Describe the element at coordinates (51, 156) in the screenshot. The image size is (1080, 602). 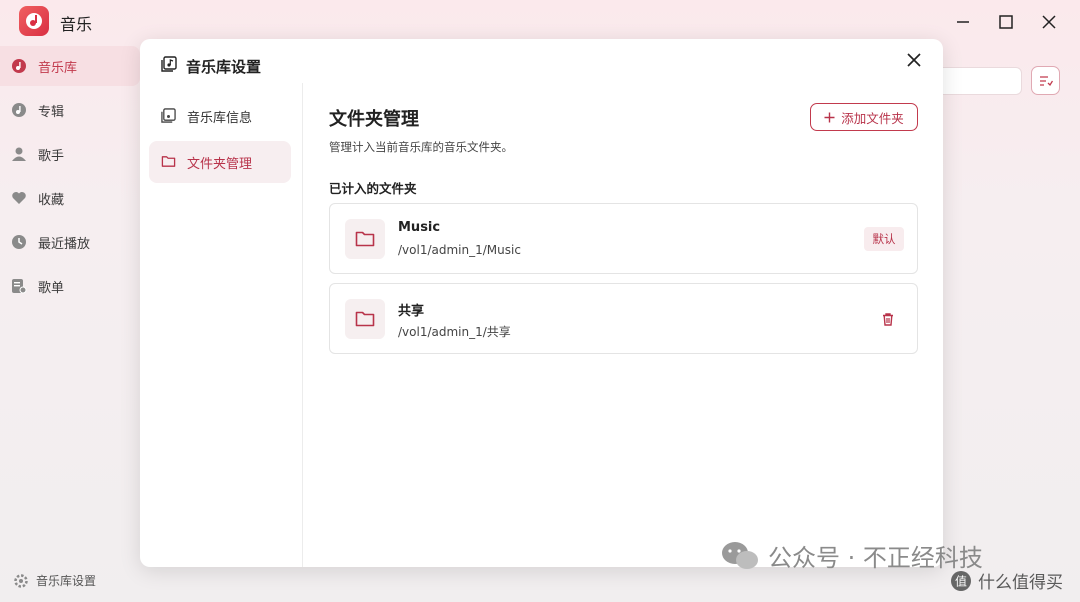
I see `sidebar-item-label: 歌手` at that location.